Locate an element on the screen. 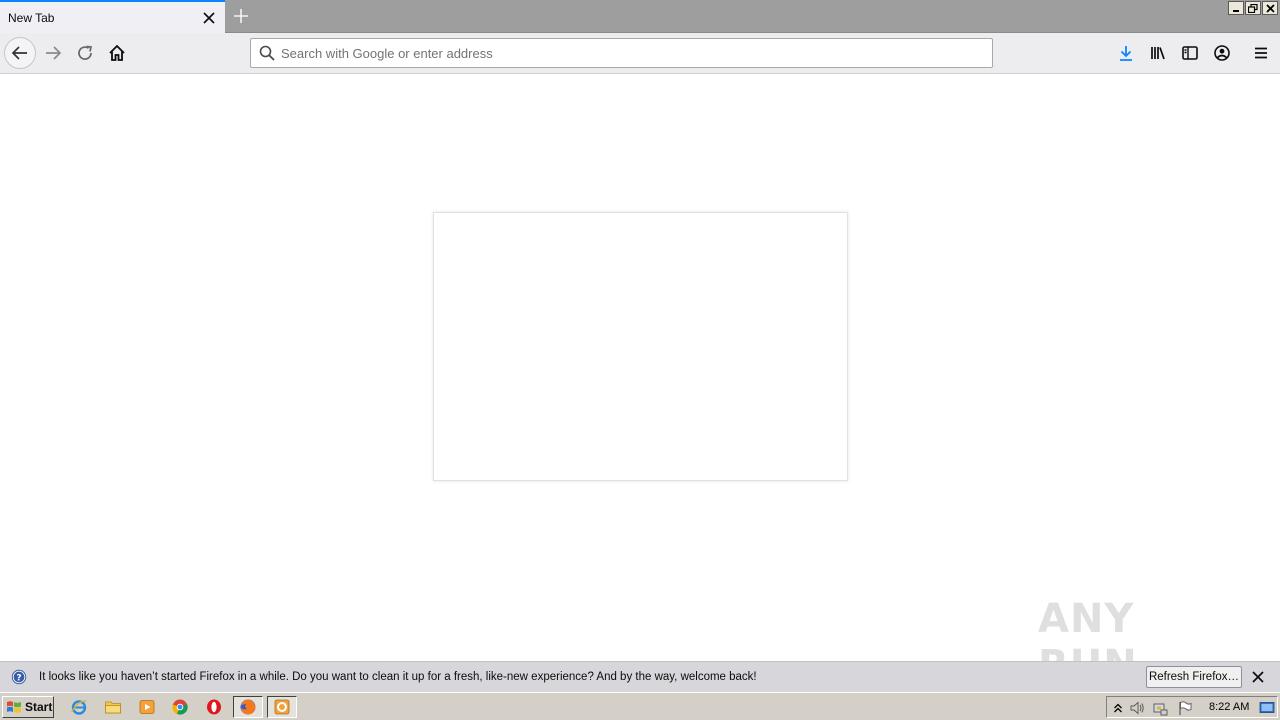 The height and width of the screenshot is (720, 1280). system-tray: 8:22 AM is located at coordinates (1192, 707).